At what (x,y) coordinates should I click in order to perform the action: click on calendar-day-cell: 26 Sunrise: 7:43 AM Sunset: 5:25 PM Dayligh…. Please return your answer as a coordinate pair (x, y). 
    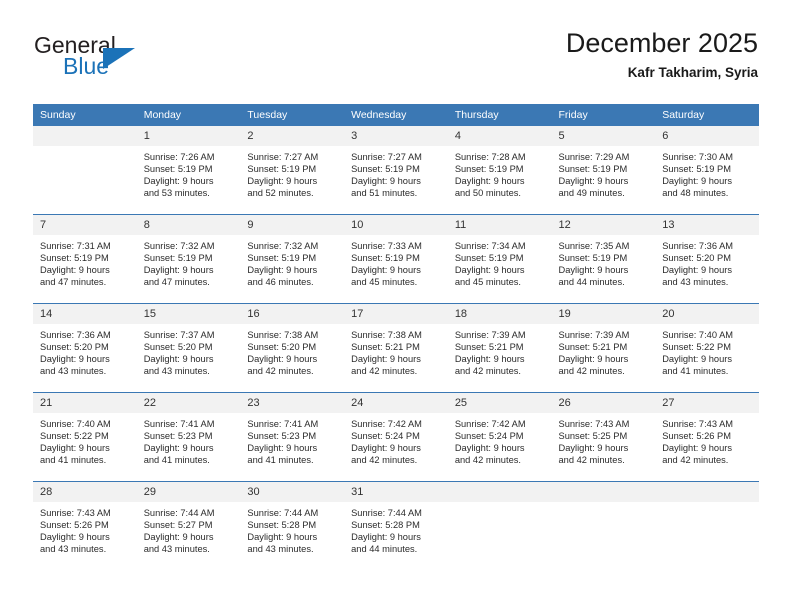
    Looking at the image, I should click on (603, 437).